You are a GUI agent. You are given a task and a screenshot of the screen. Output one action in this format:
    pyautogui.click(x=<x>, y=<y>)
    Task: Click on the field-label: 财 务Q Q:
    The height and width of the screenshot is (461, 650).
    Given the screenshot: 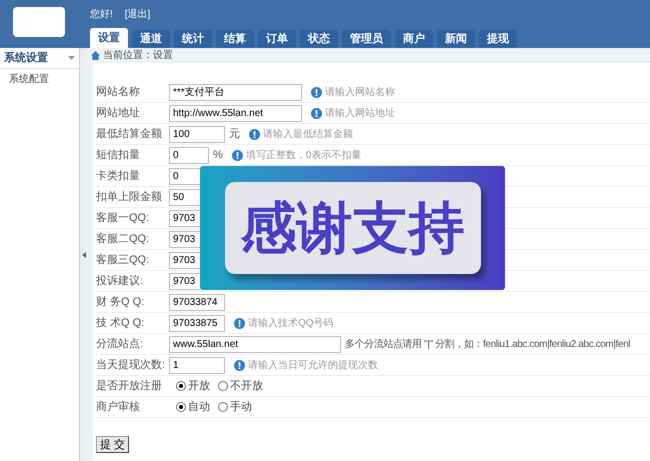 What is the action you would take?
    pyautogui.click(x=121, y=302)
    